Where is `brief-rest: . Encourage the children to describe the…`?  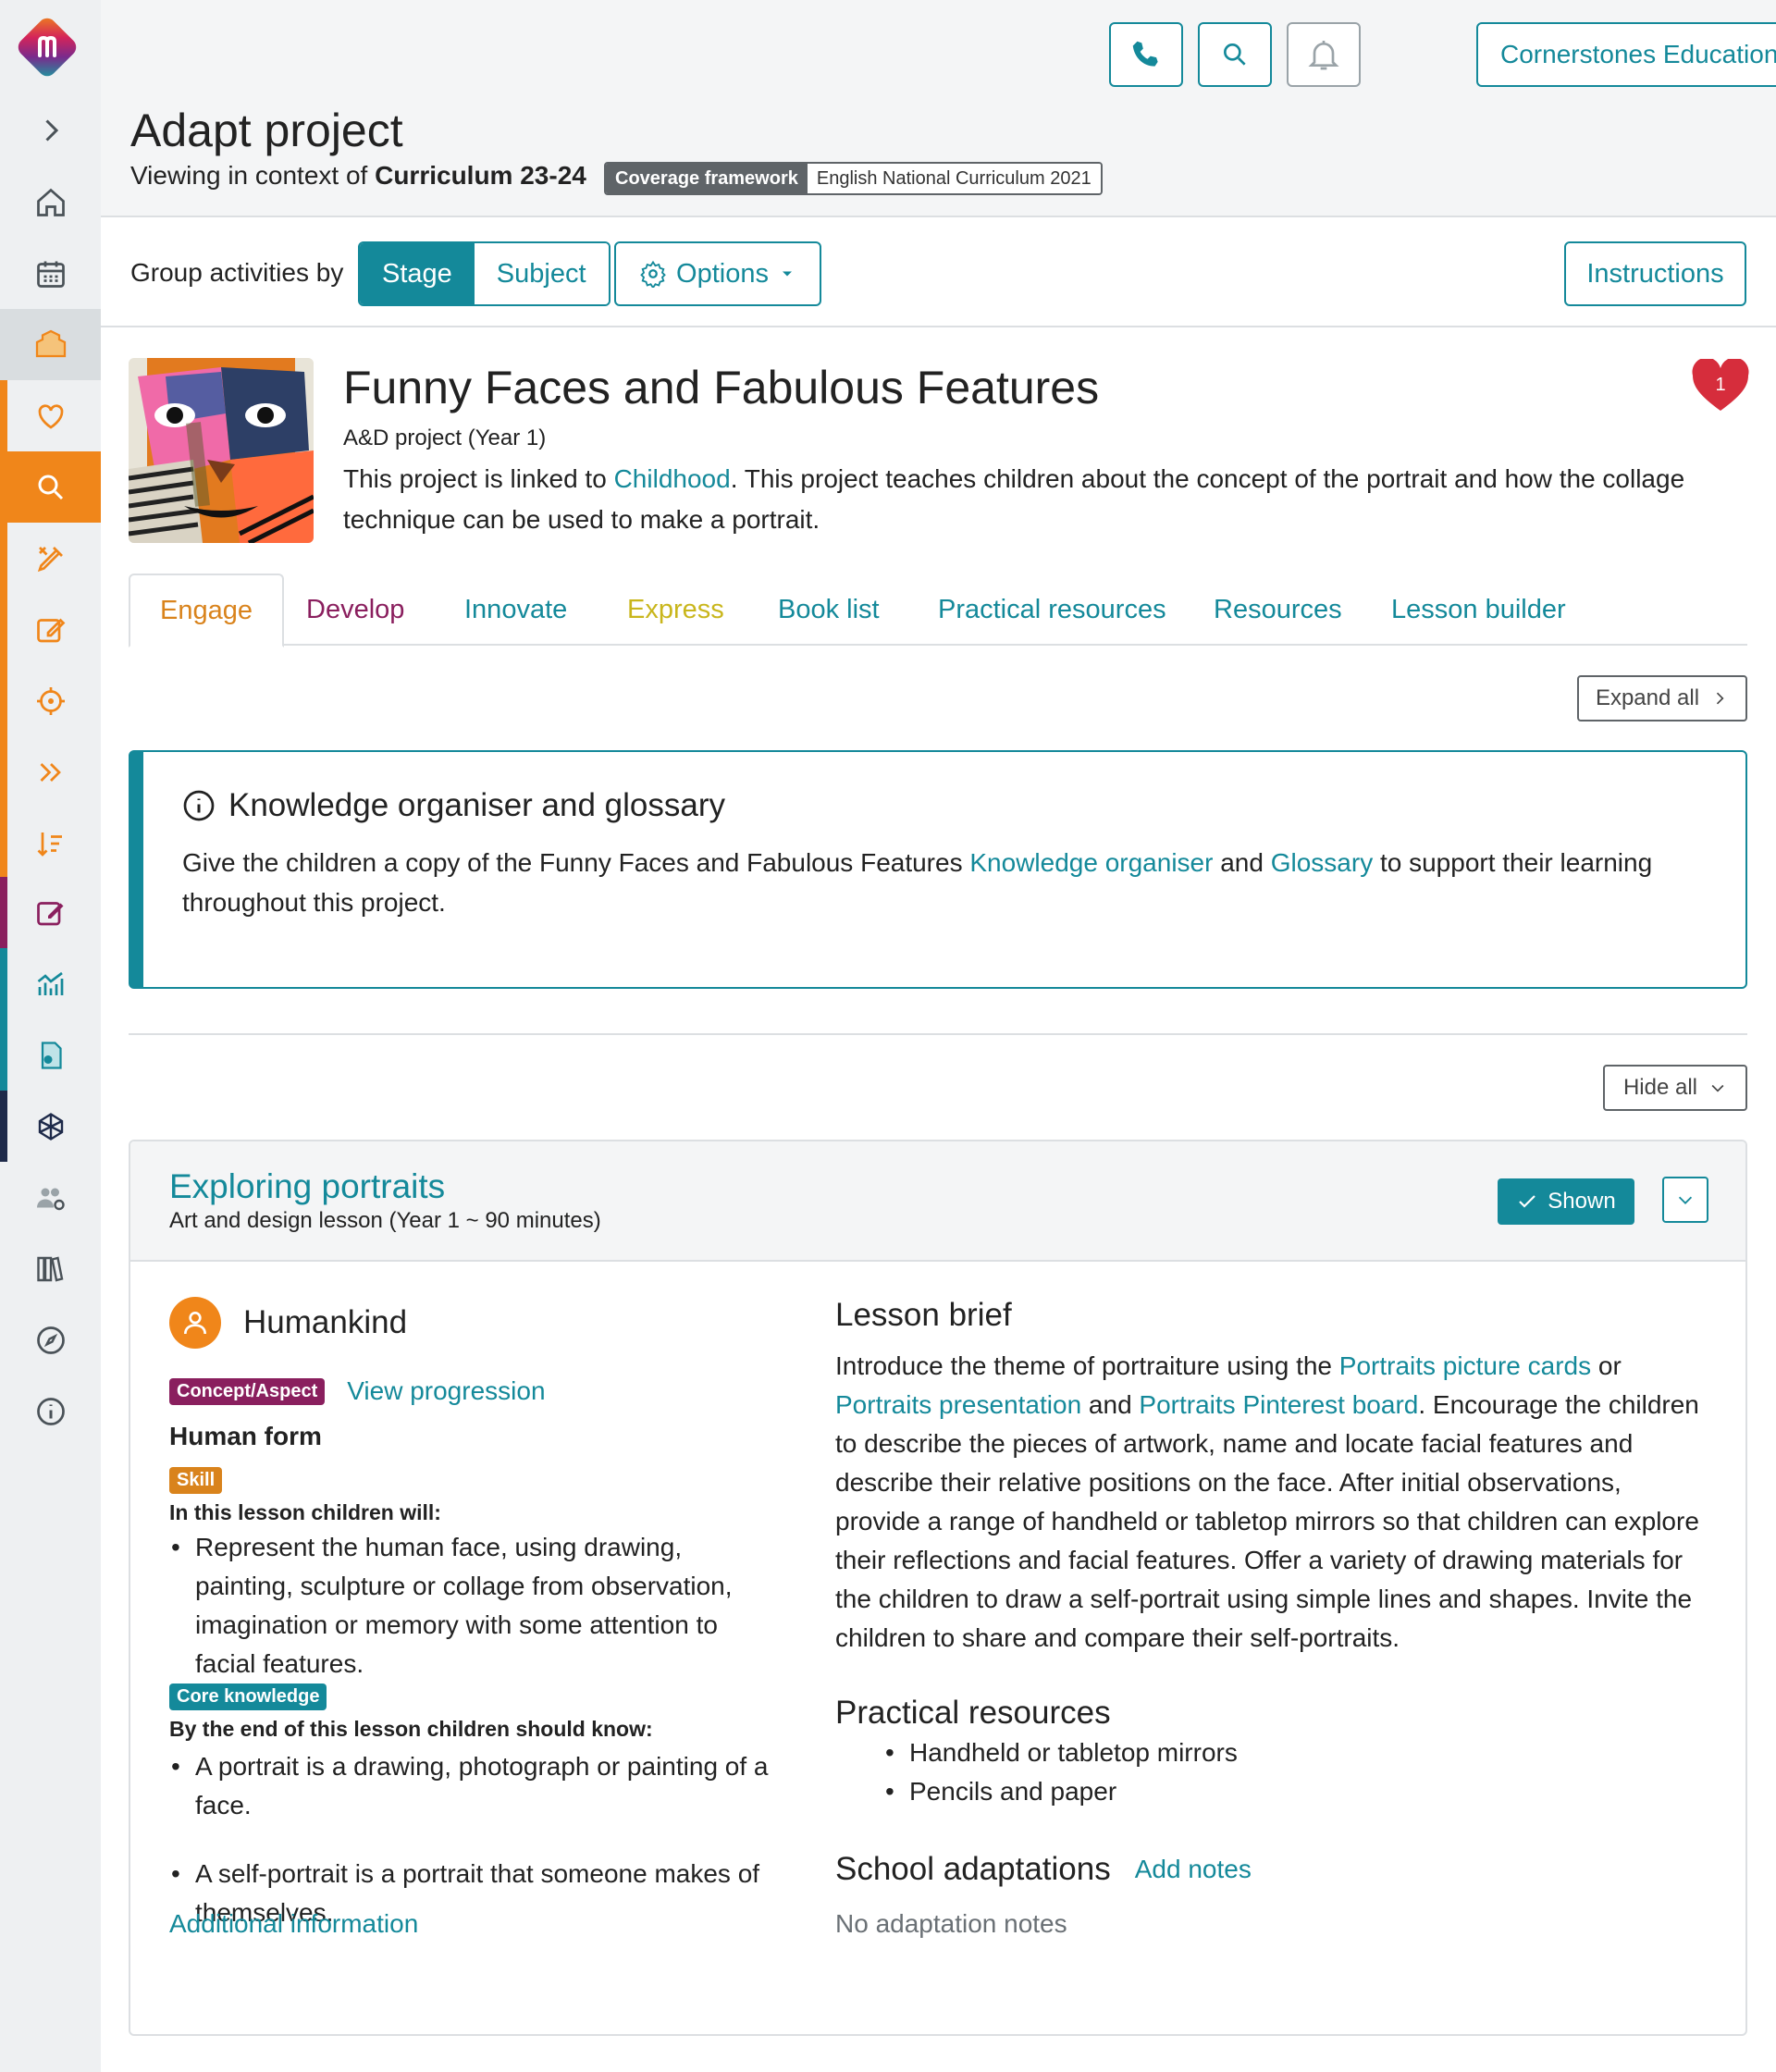 brief-rest: . Encourage the children to describe the… is located at coordinates (1267, 1521).